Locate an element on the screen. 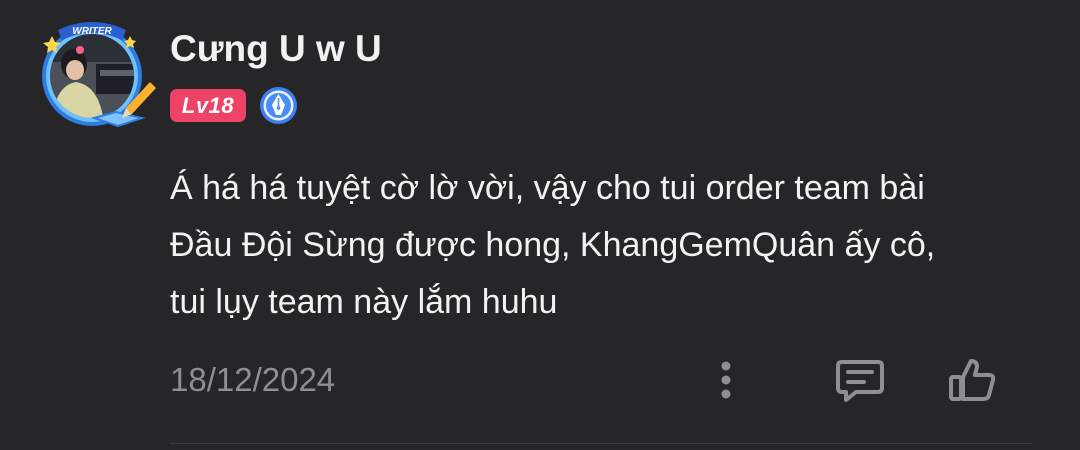 The height and width of the screenshot is (450, 1080). more-options-button is located at coordinates (726, 380).